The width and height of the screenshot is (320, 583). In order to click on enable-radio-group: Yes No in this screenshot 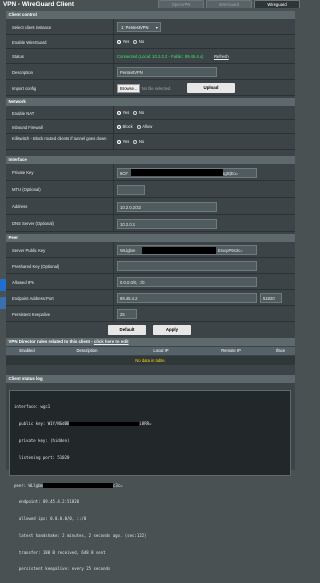, I will do `click(130, 41)`.